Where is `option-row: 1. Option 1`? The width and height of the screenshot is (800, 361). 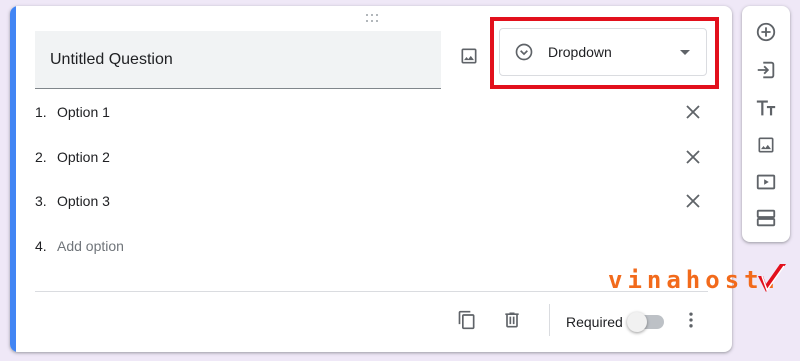 option-row: 1. Option 1 is located at coordinates (370, 112).